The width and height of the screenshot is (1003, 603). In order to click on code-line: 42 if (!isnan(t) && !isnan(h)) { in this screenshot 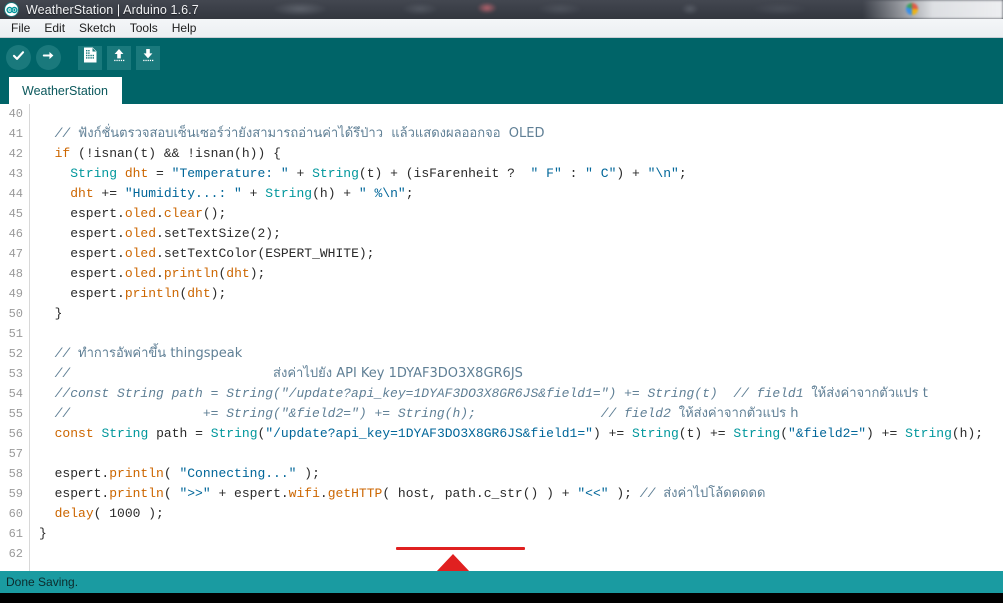, I will do `click(501, 154)`.